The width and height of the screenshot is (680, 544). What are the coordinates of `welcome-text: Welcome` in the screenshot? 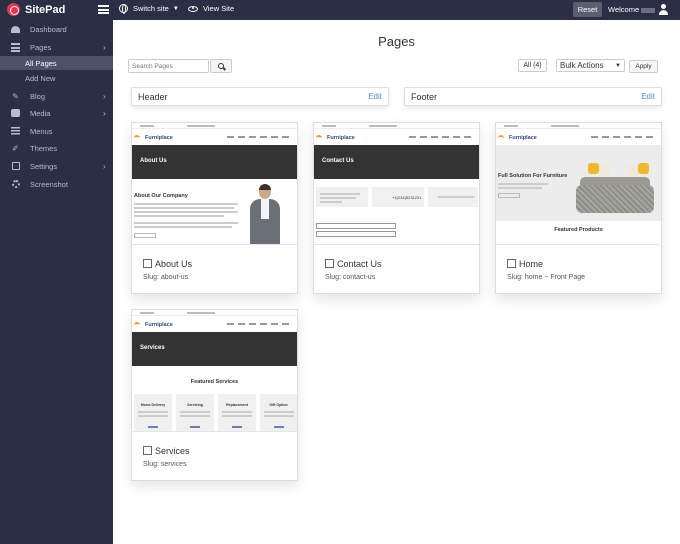 It's located at (632, 9).